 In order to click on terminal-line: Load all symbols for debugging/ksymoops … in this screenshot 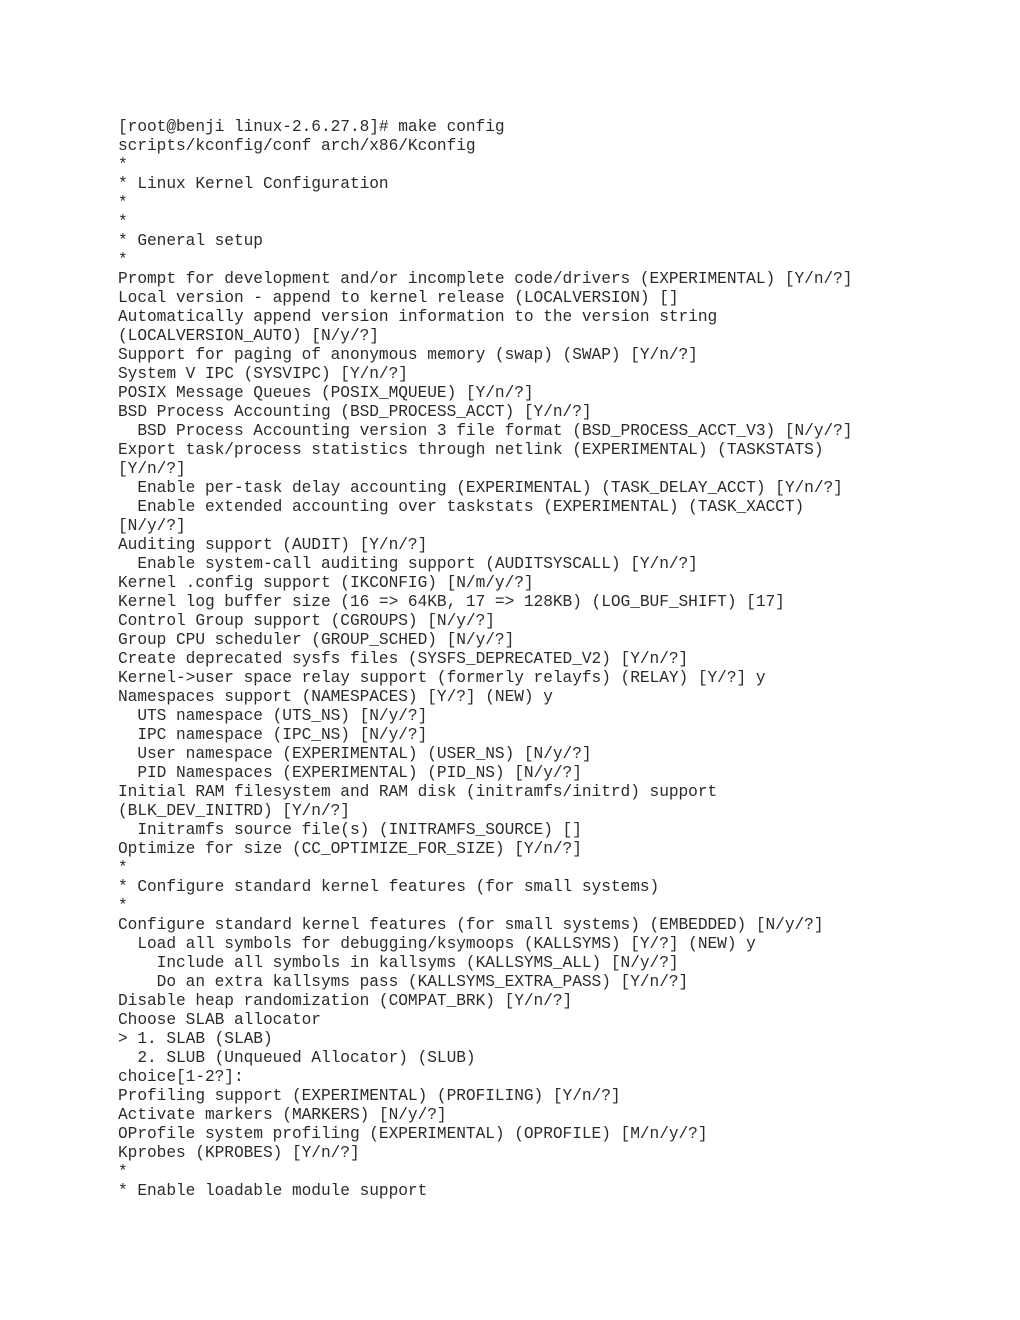, I will do `click(437, 944)`.